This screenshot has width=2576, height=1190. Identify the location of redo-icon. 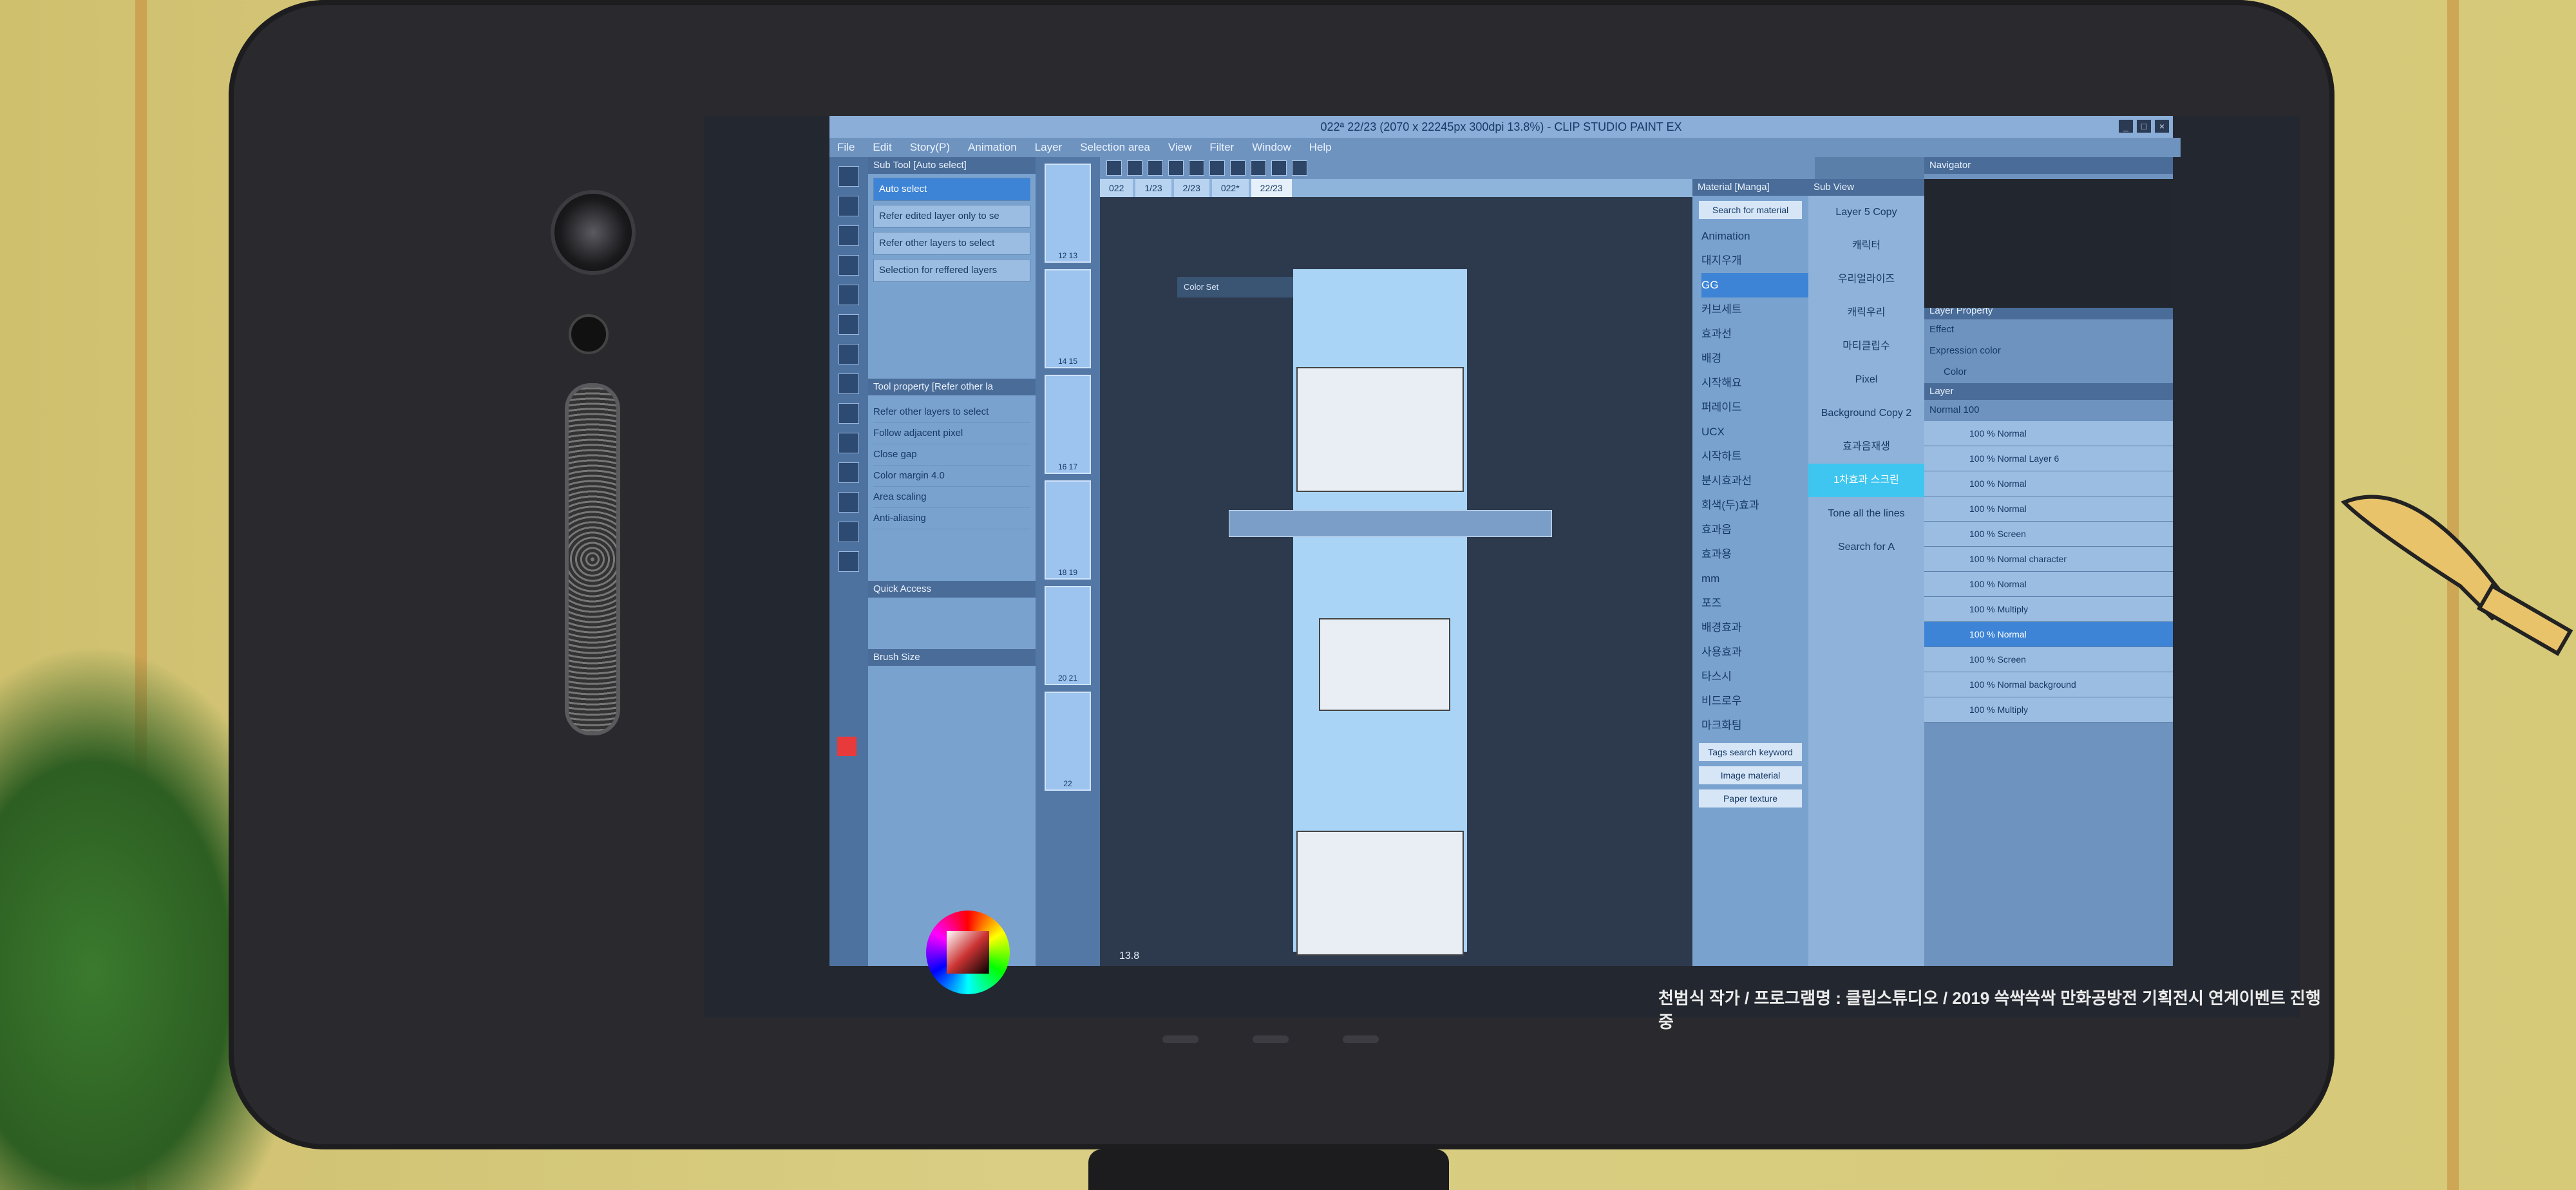
(1134, 168).